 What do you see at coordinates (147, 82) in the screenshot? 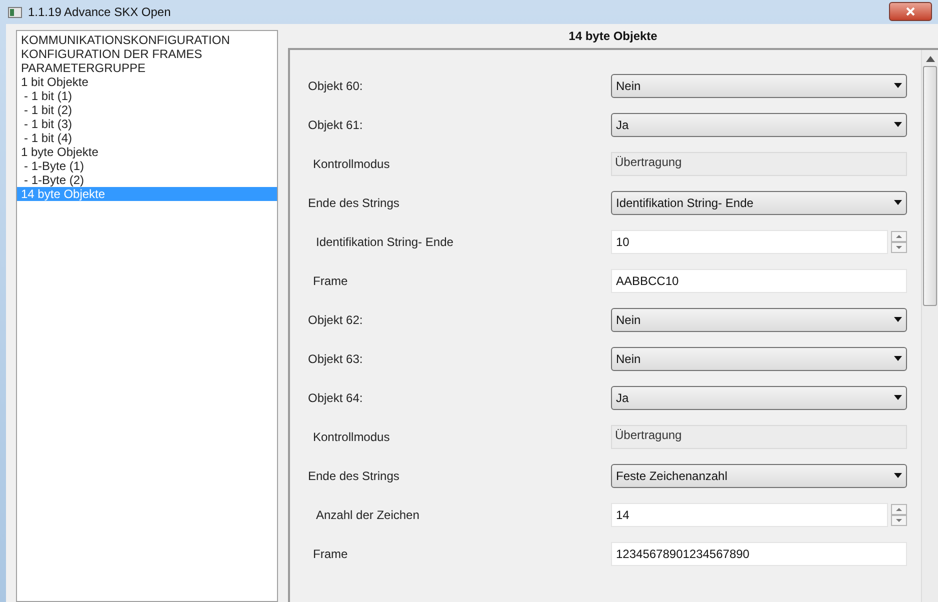
I see `tree-item: 1 bit Objekte` at bounding box center [147, 82].